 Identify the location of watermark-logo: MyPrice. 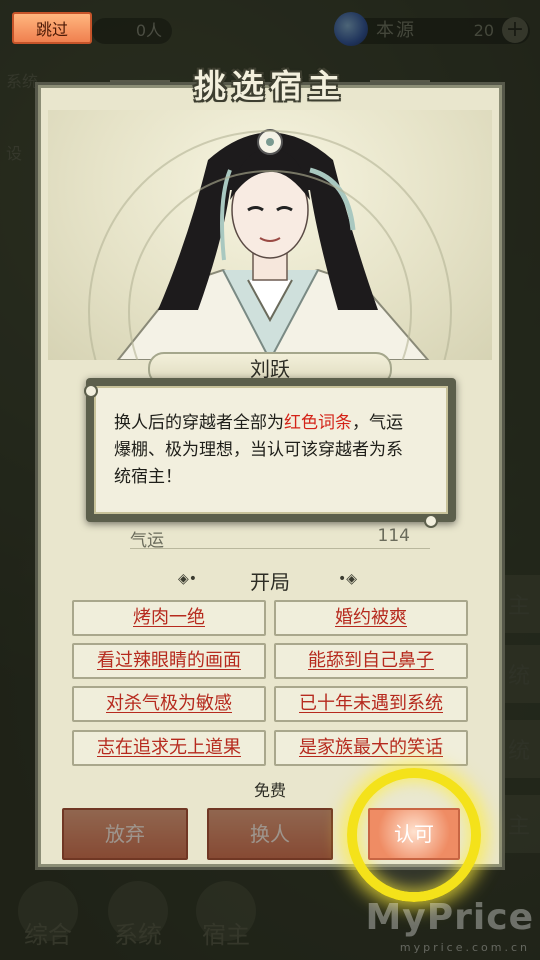
(449, 917).